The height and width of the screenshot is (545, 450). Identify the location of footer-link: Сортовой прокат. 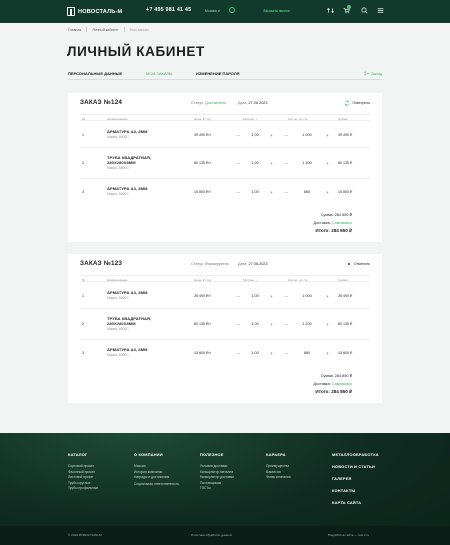
(83, 467).